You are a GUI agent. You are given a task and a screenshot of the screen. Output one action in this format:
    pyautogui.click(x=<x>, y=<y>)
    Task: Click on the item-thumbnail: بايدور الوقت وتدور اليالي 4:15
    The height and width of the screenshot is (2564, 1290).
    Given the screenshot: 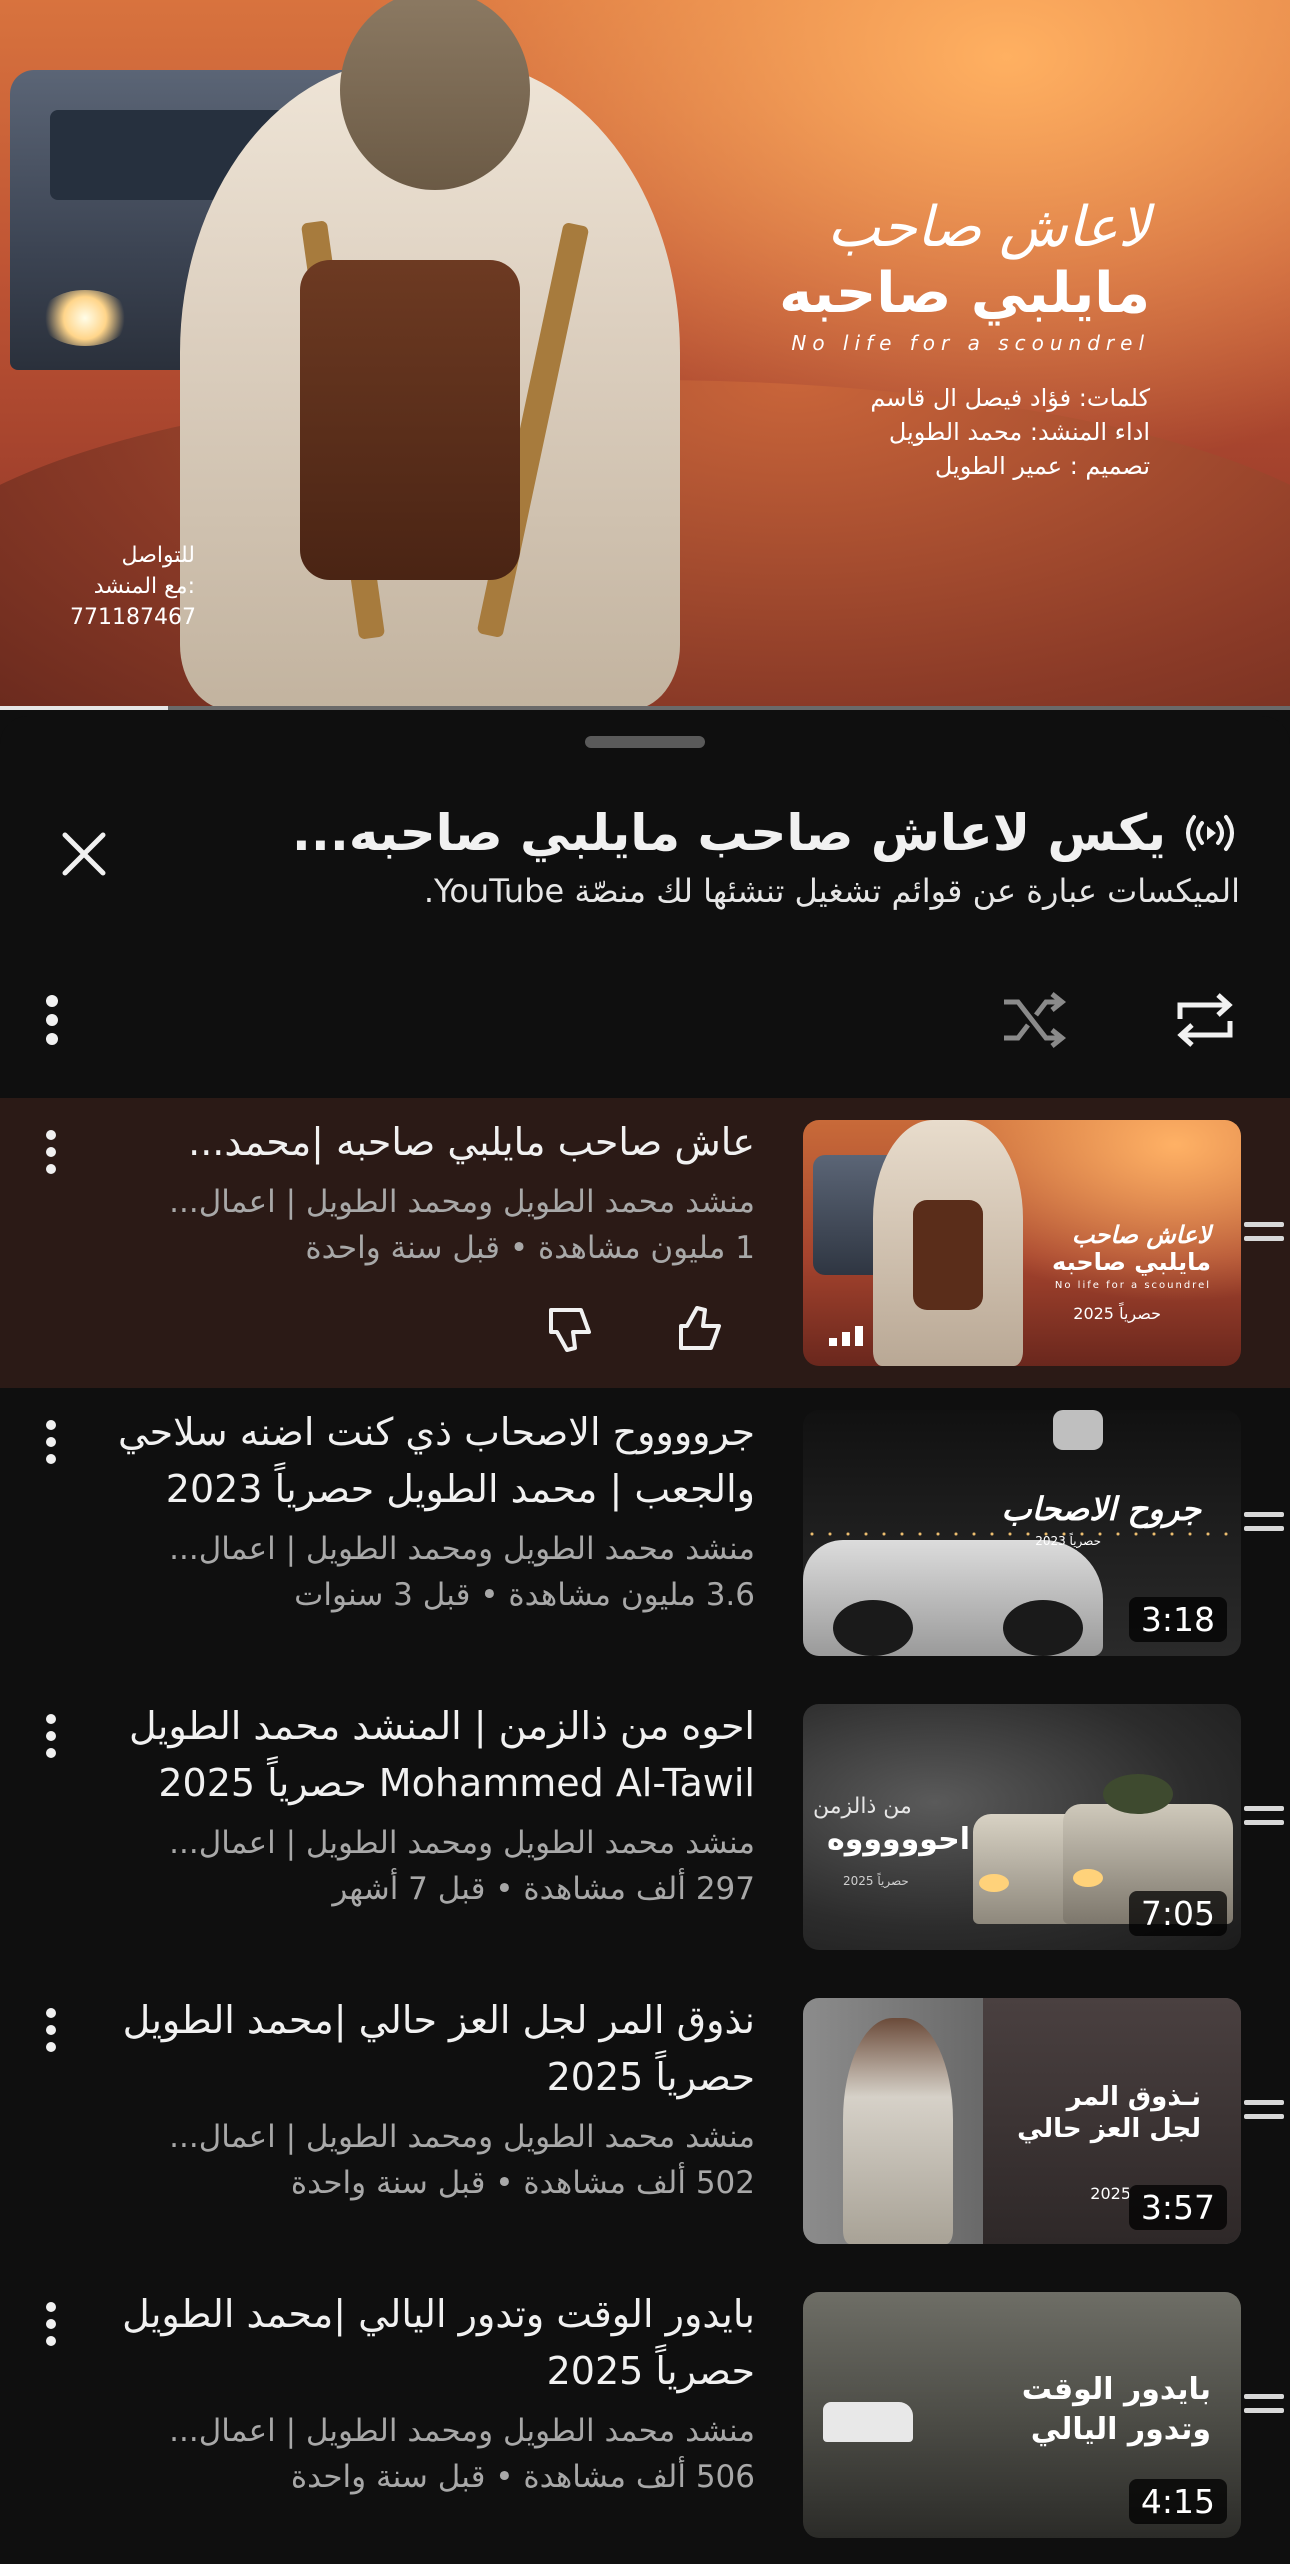 What is the action you would take?
    pyautogui.click(x=1022, y=2415)
    